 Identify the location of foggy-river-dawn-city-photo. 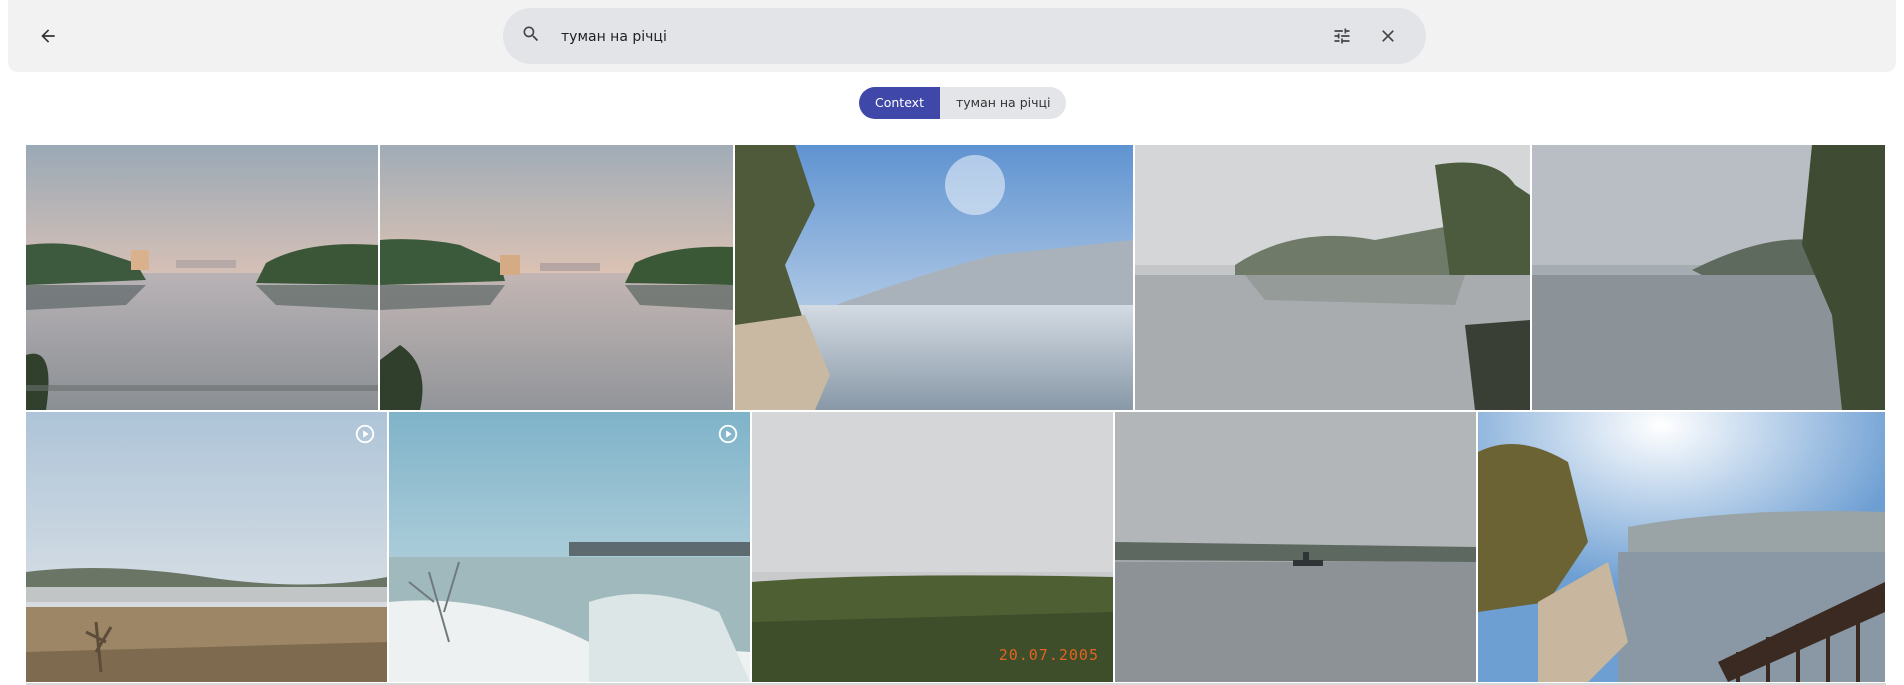
(202, 277).